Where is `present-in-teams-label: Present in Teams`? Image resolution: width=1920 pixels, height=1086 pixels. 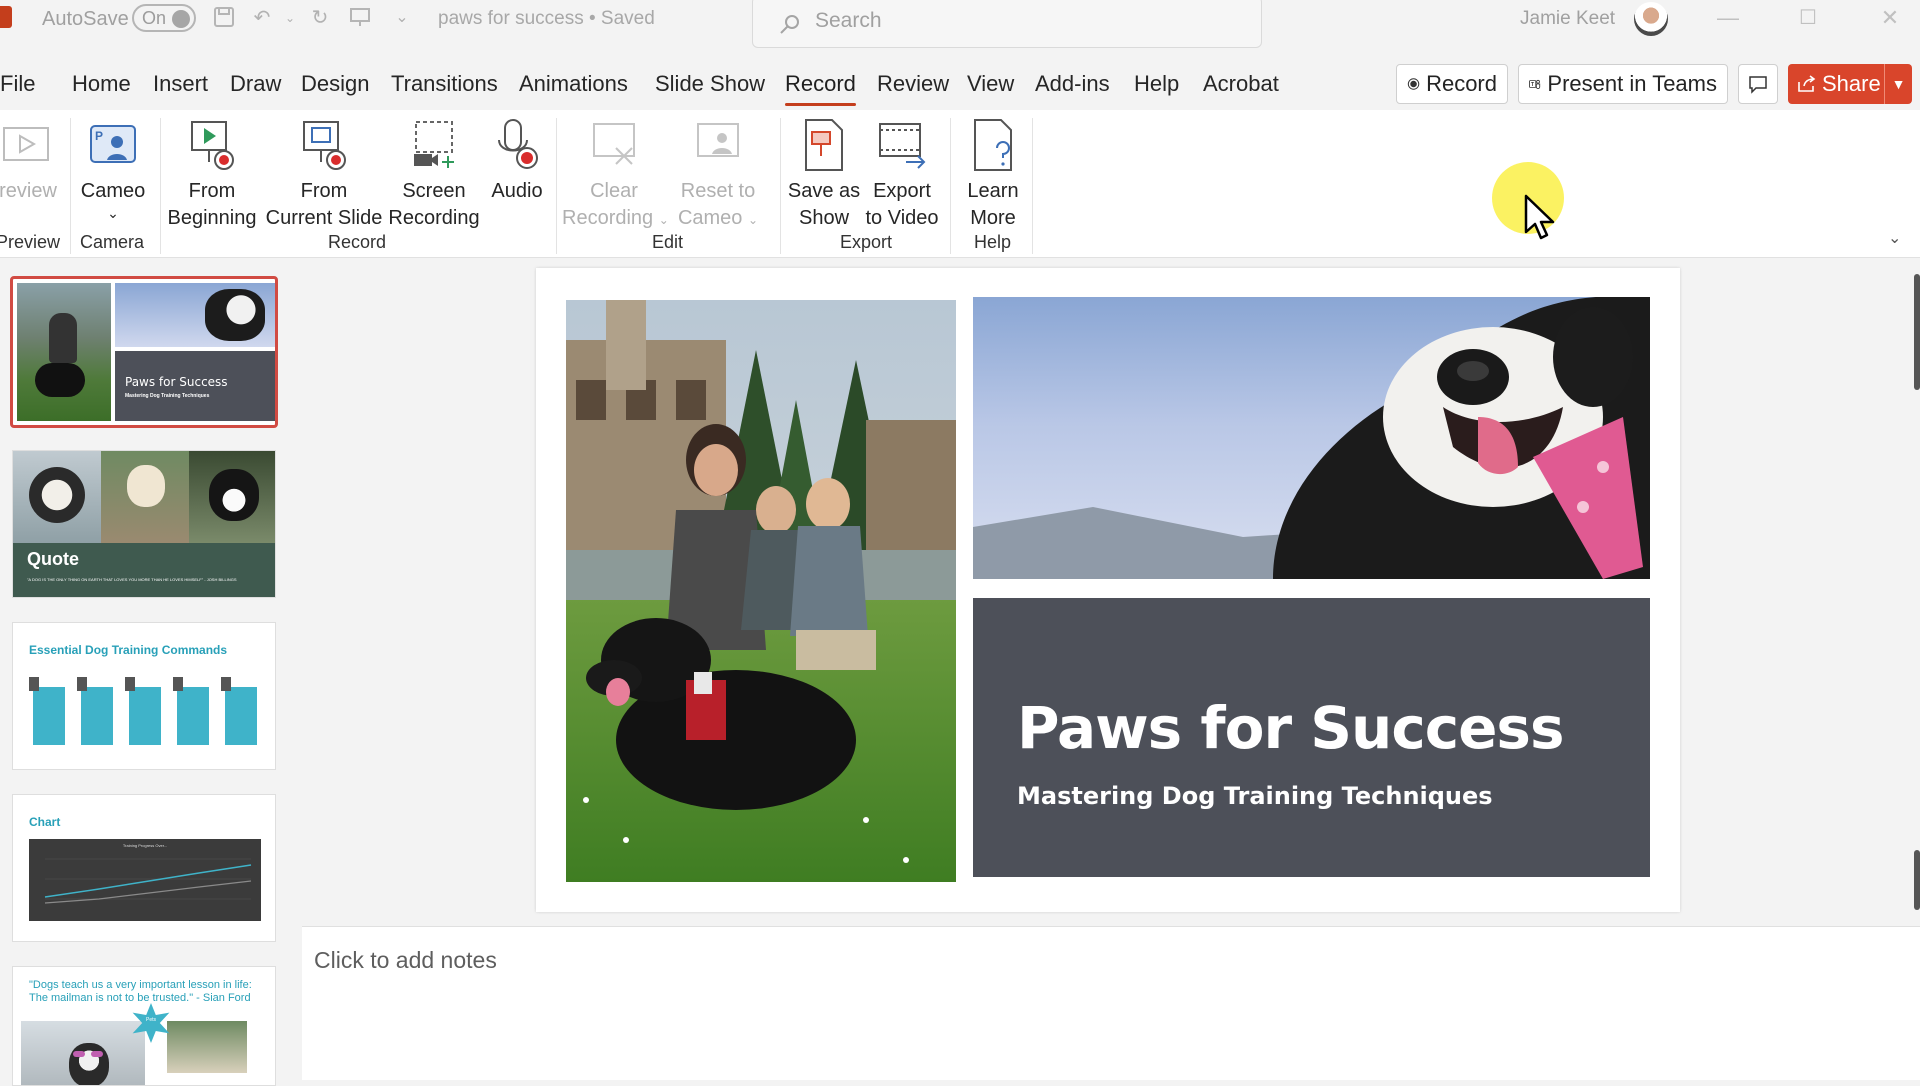
present-in-teams-label: Present in Teams is located at coordinates (1632, 83).